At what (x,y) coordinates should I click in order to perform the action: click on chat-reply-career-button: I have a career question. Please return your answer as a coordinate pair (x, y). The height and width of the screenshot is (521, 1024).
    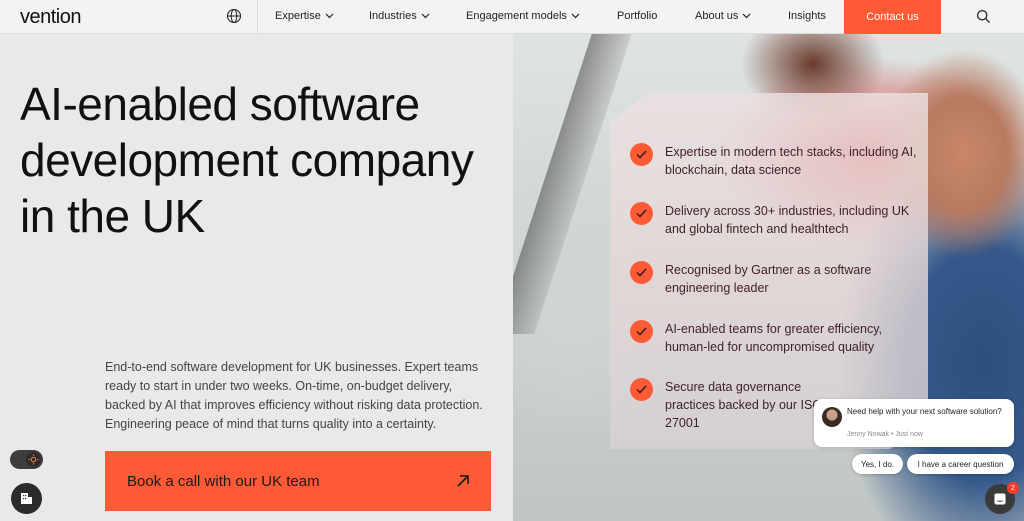
    Looking at the image, I should click on (960, 464).